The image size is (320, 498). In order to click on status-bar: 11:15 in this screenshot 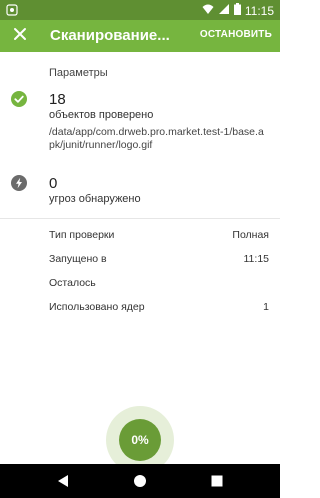, I will do `click(140, 10)`.